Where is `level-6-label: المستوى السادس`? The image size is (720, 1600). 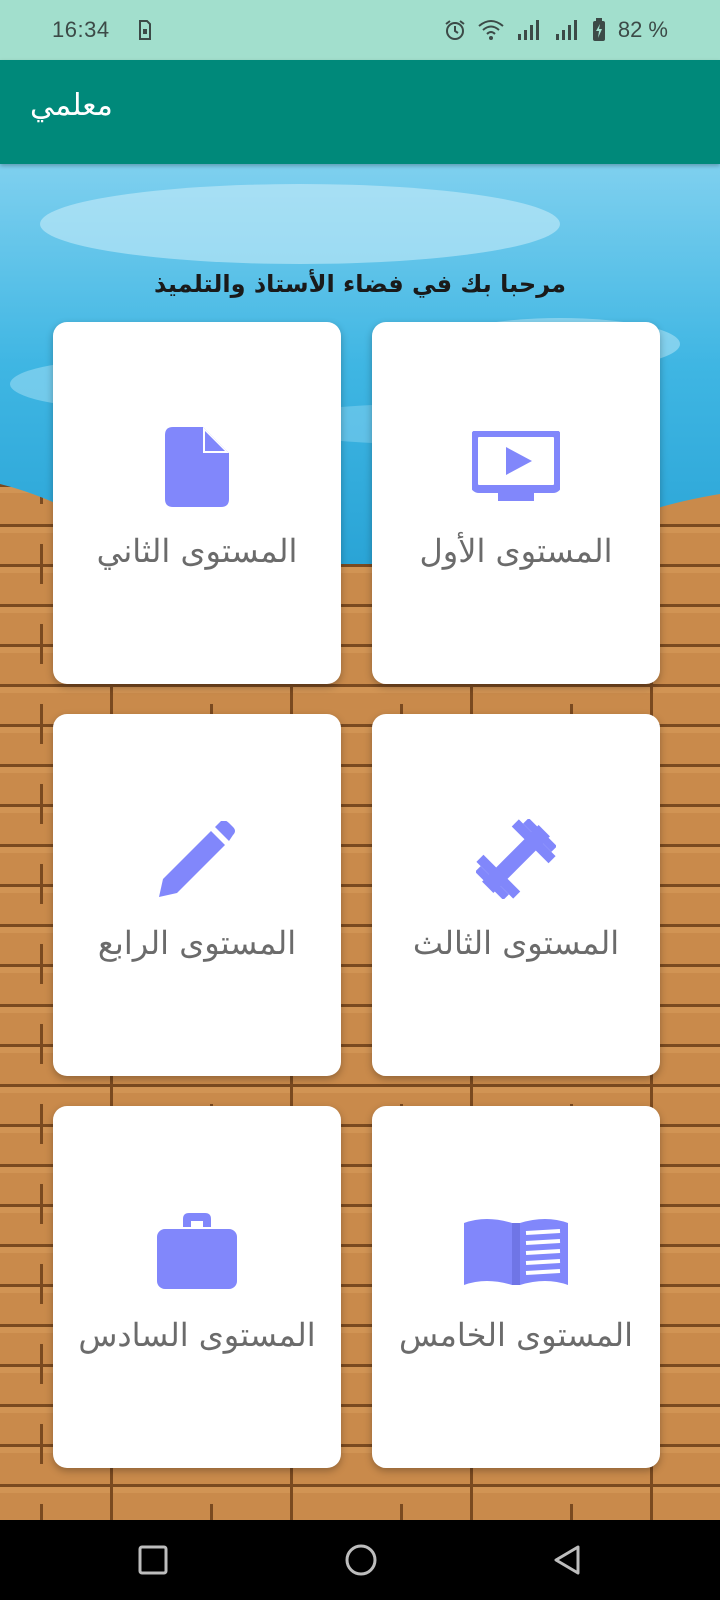
level-6-label: المستوى السادس is located at coordinates (197, 1335).